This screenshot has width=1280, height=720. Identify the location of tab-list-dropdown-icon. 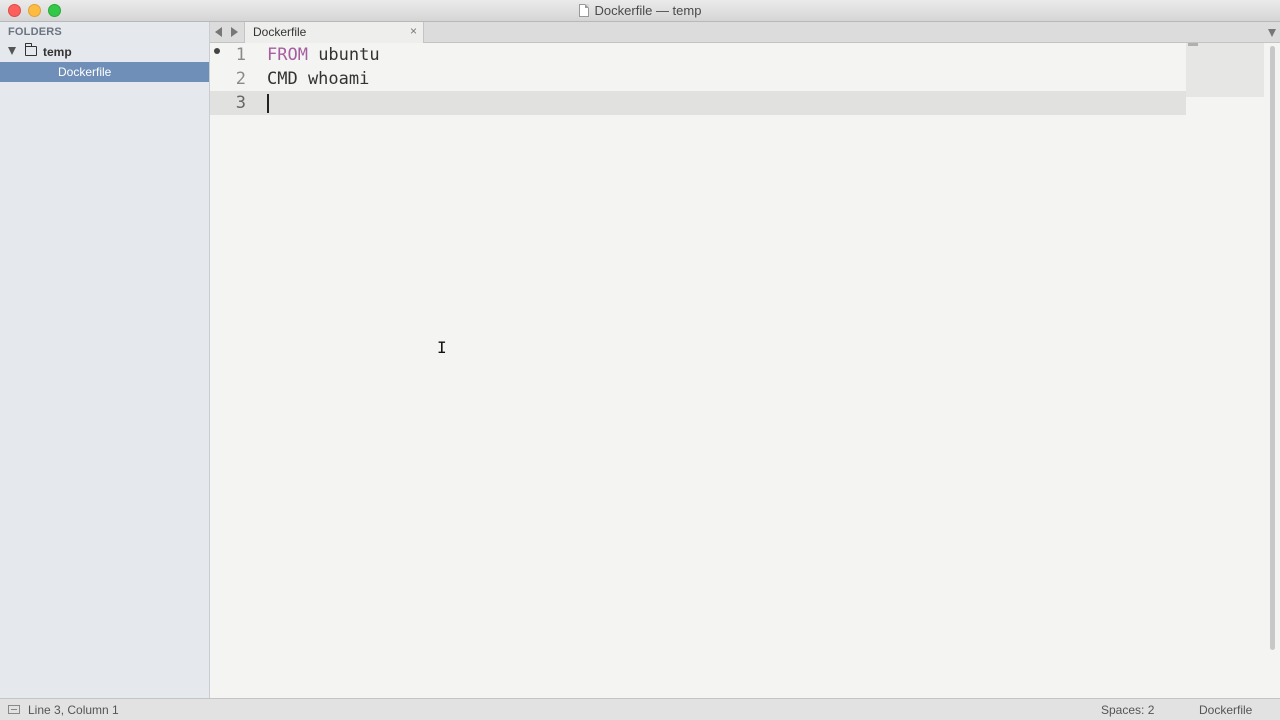
(1272, 33).